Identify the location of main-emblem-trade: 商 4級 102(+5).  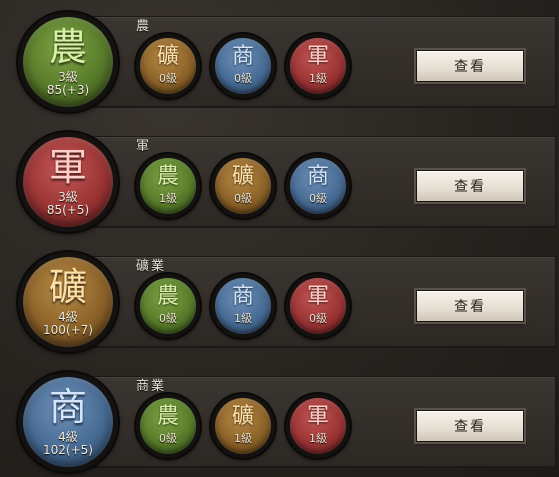
(68, 422).